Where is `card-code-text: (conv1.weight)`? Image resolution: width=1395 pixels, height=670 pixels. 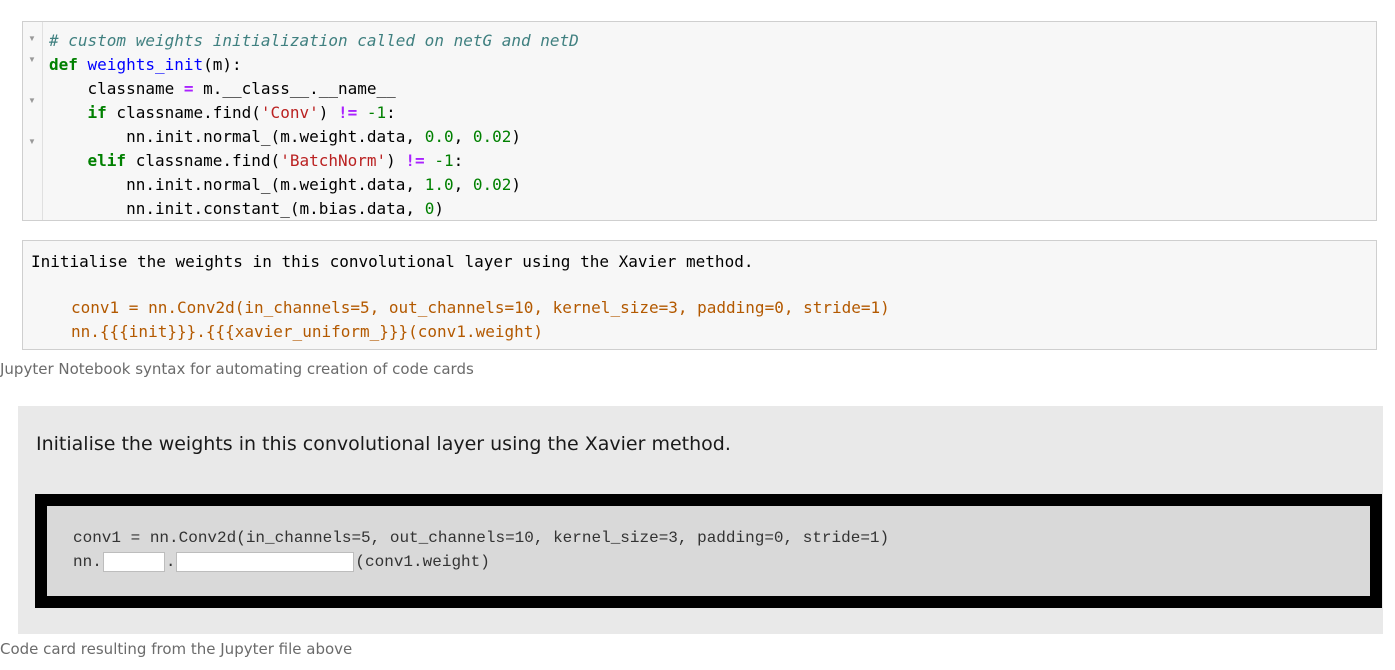 card-code-text: (conv1.weight) is located at coordinates (422, 562).